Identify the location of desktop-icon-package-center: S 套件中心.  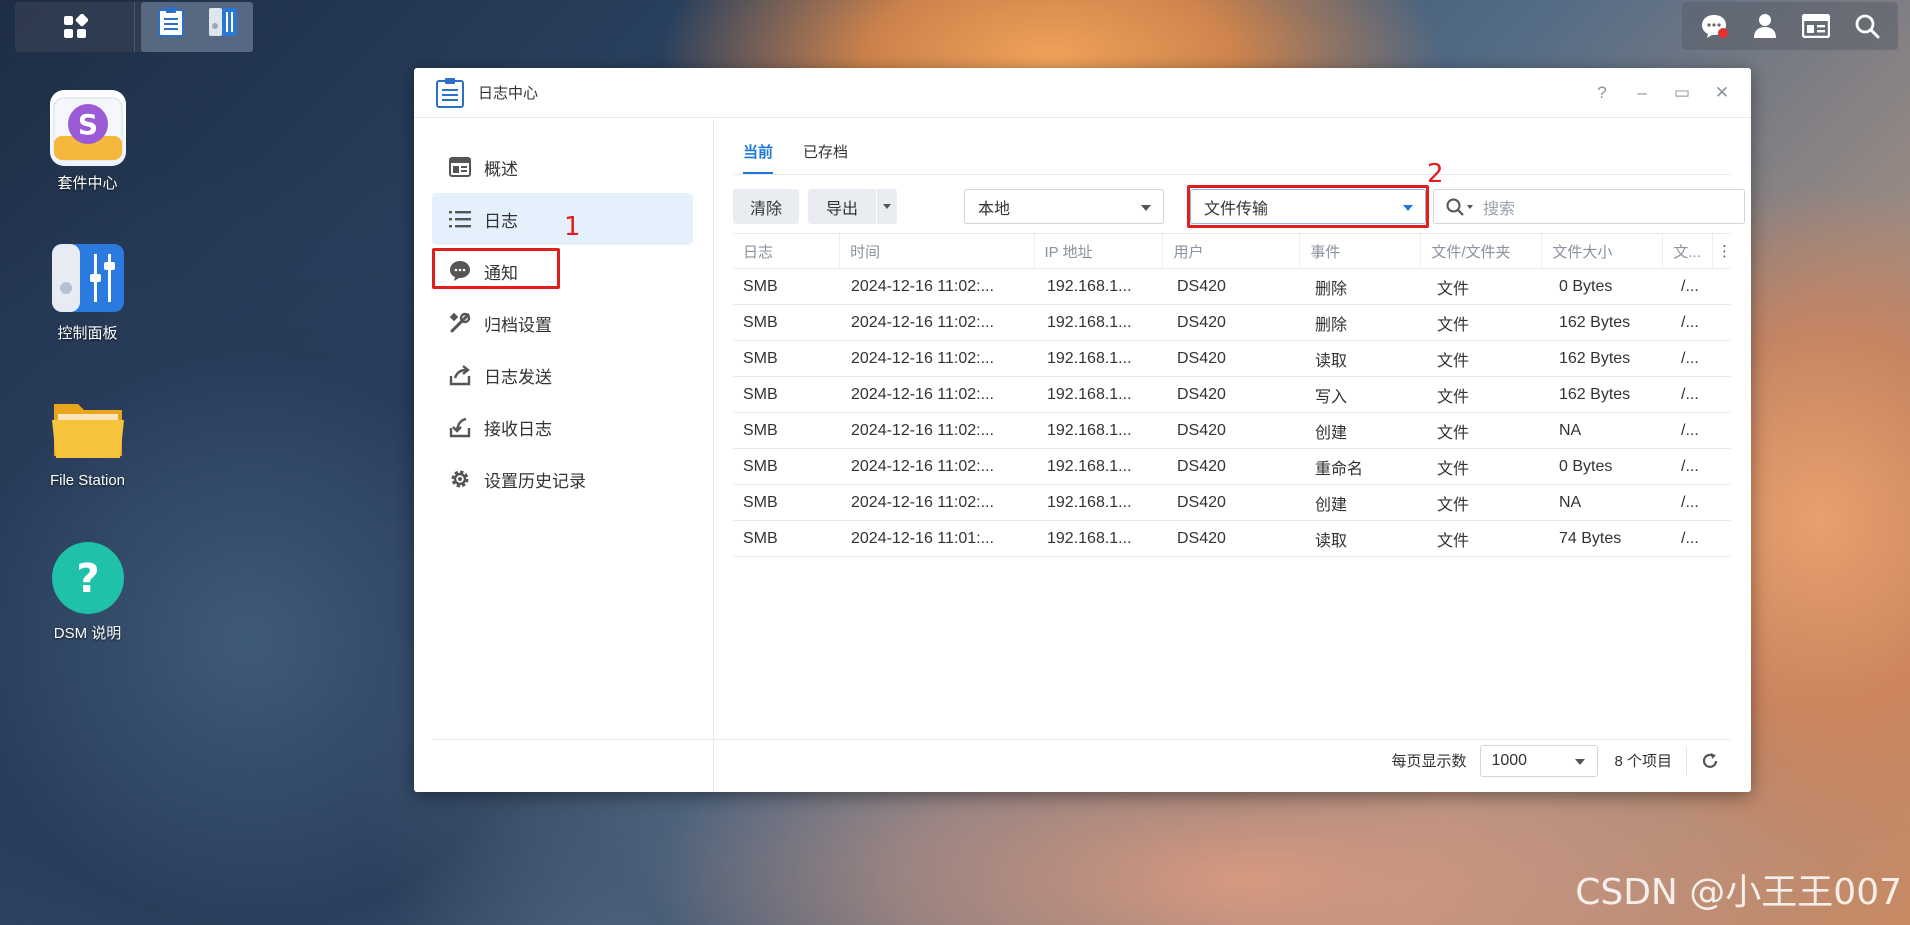
(87, 141).